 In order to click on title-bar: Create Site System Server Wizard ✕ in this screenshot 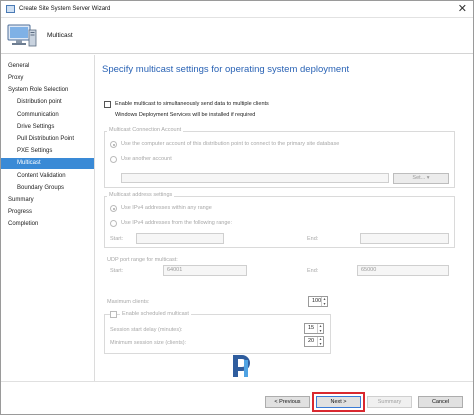, I will do `click(237, 9)`.